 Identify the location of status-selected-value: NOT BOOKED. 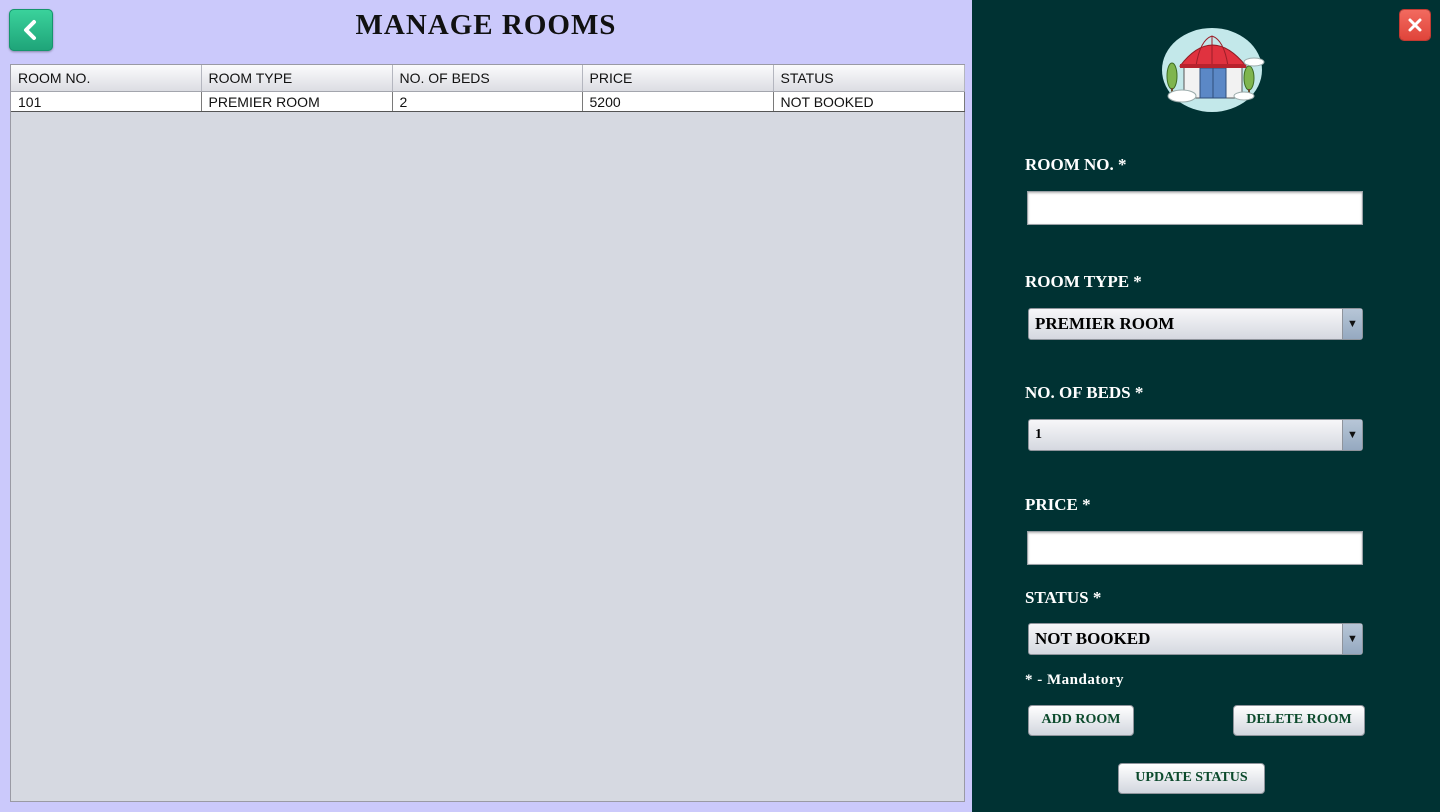
(1093, 638).